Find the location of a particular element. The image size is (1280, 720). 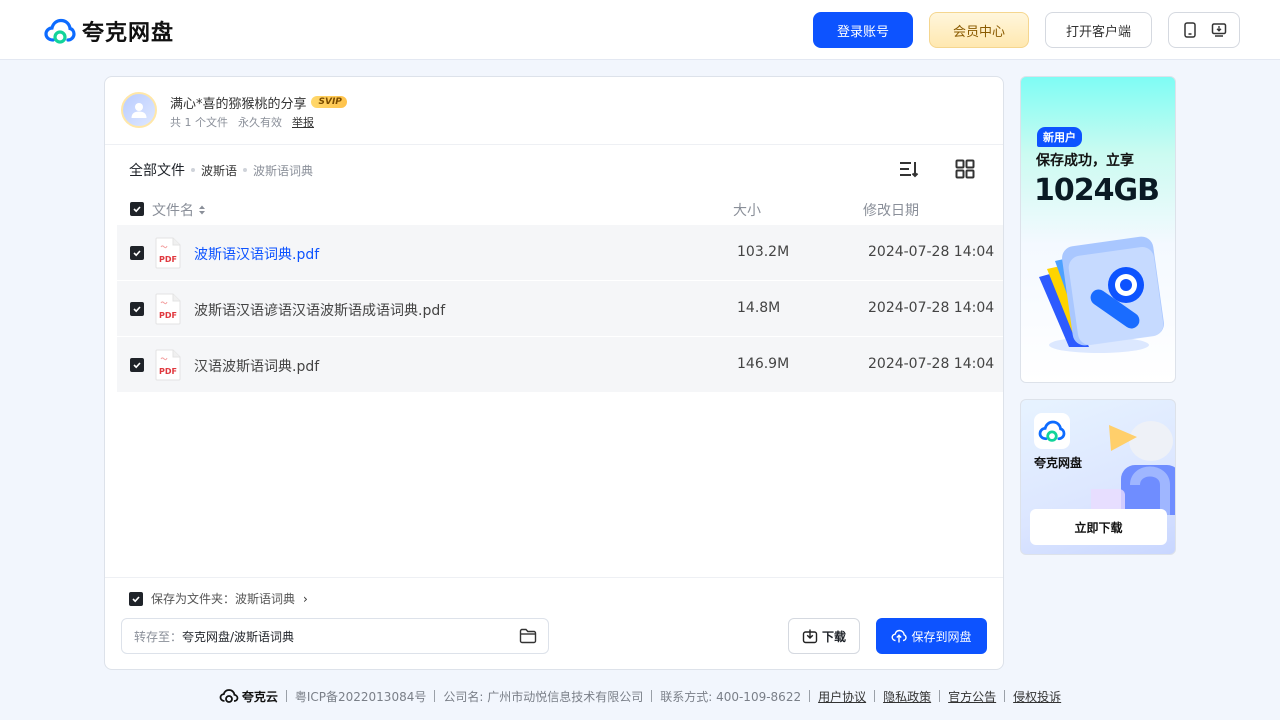

app-download-ad-banner: 夸克网盘 立即下载 is located at coordinates (1098, 477).